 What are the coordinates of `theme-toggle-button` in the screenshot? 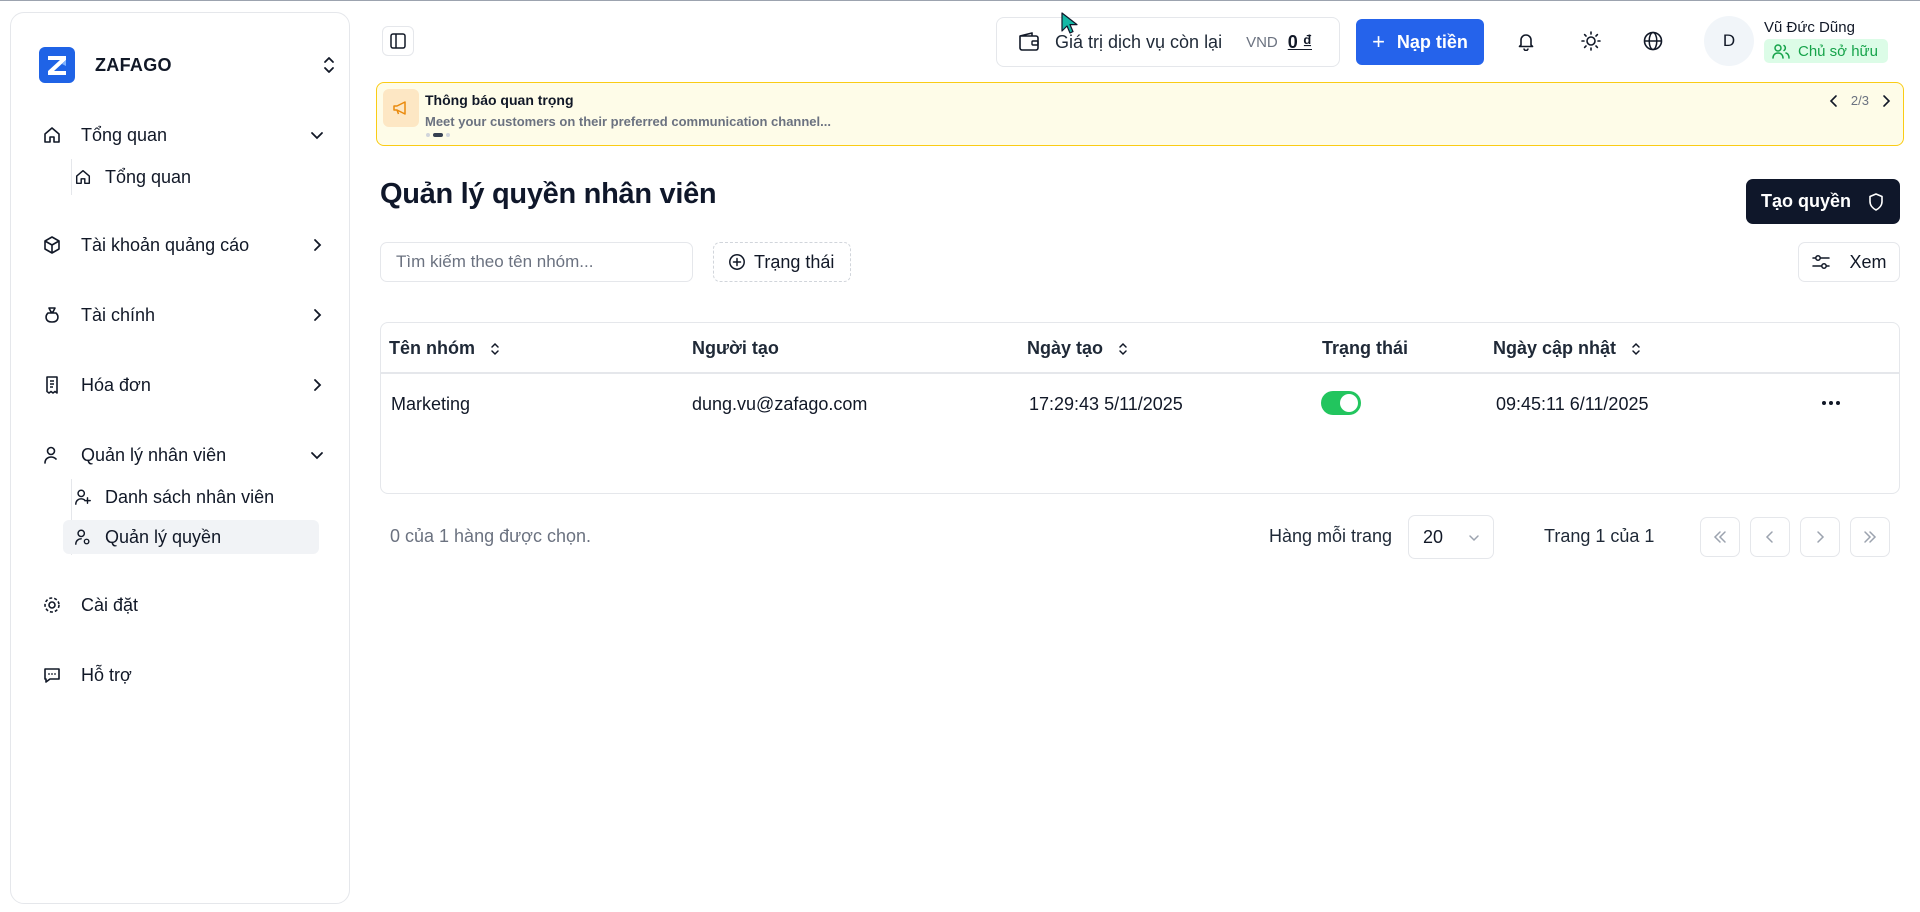 It's located at (1591, 41).